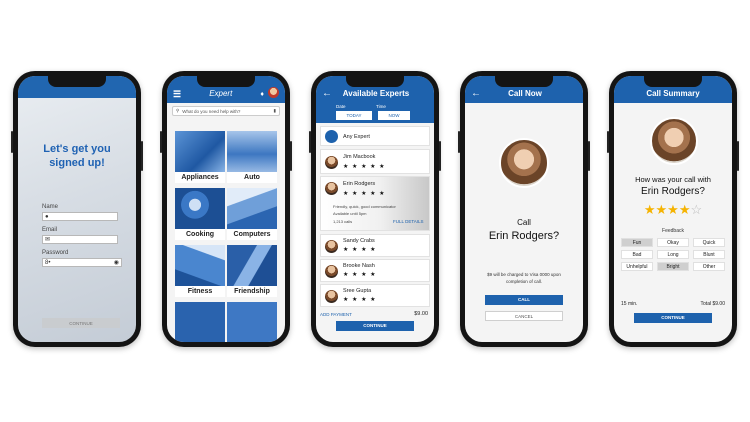 The width and height of the screenshot is (750, 422). What do you see at coordinates (525, 93) in the screenshot?
I see `page-title: Call Now` at bounding box center [525, 93].